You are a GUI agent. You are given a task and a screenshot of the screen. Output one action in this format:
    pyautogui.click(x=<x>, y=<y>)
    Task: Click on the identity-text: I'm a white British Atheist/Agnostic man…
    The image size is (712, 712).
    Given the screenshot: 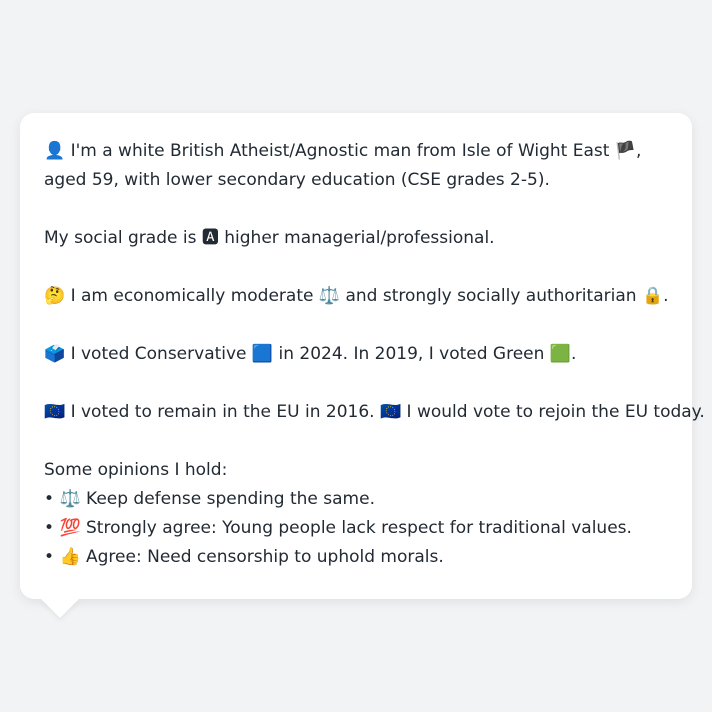 What is the action you would take?
    pyautogui.click(x=340, y=151)
    